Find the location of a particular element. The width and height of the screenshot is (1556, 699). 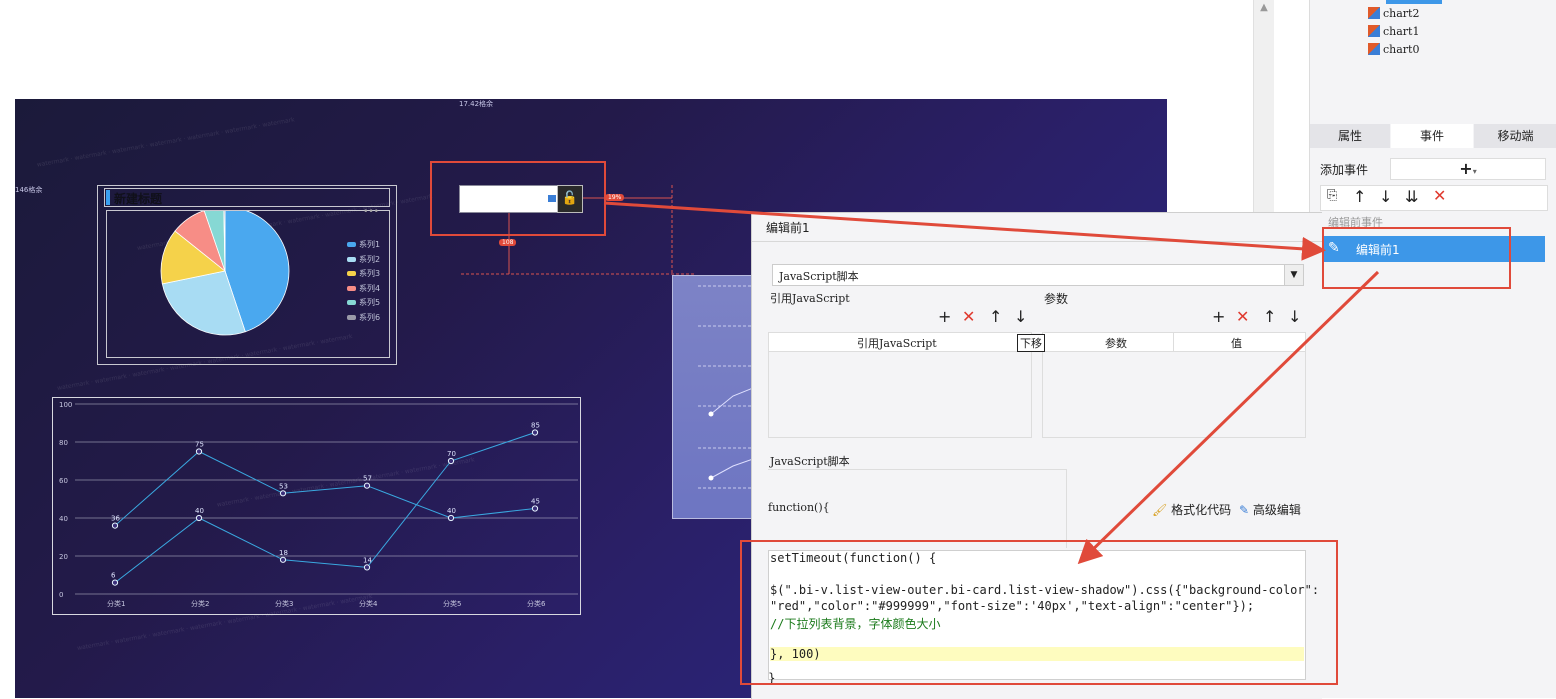

event-toolbar: ⎘ ↑ ↓ ⇊ ✕ is located at coordinates (1434, 198).